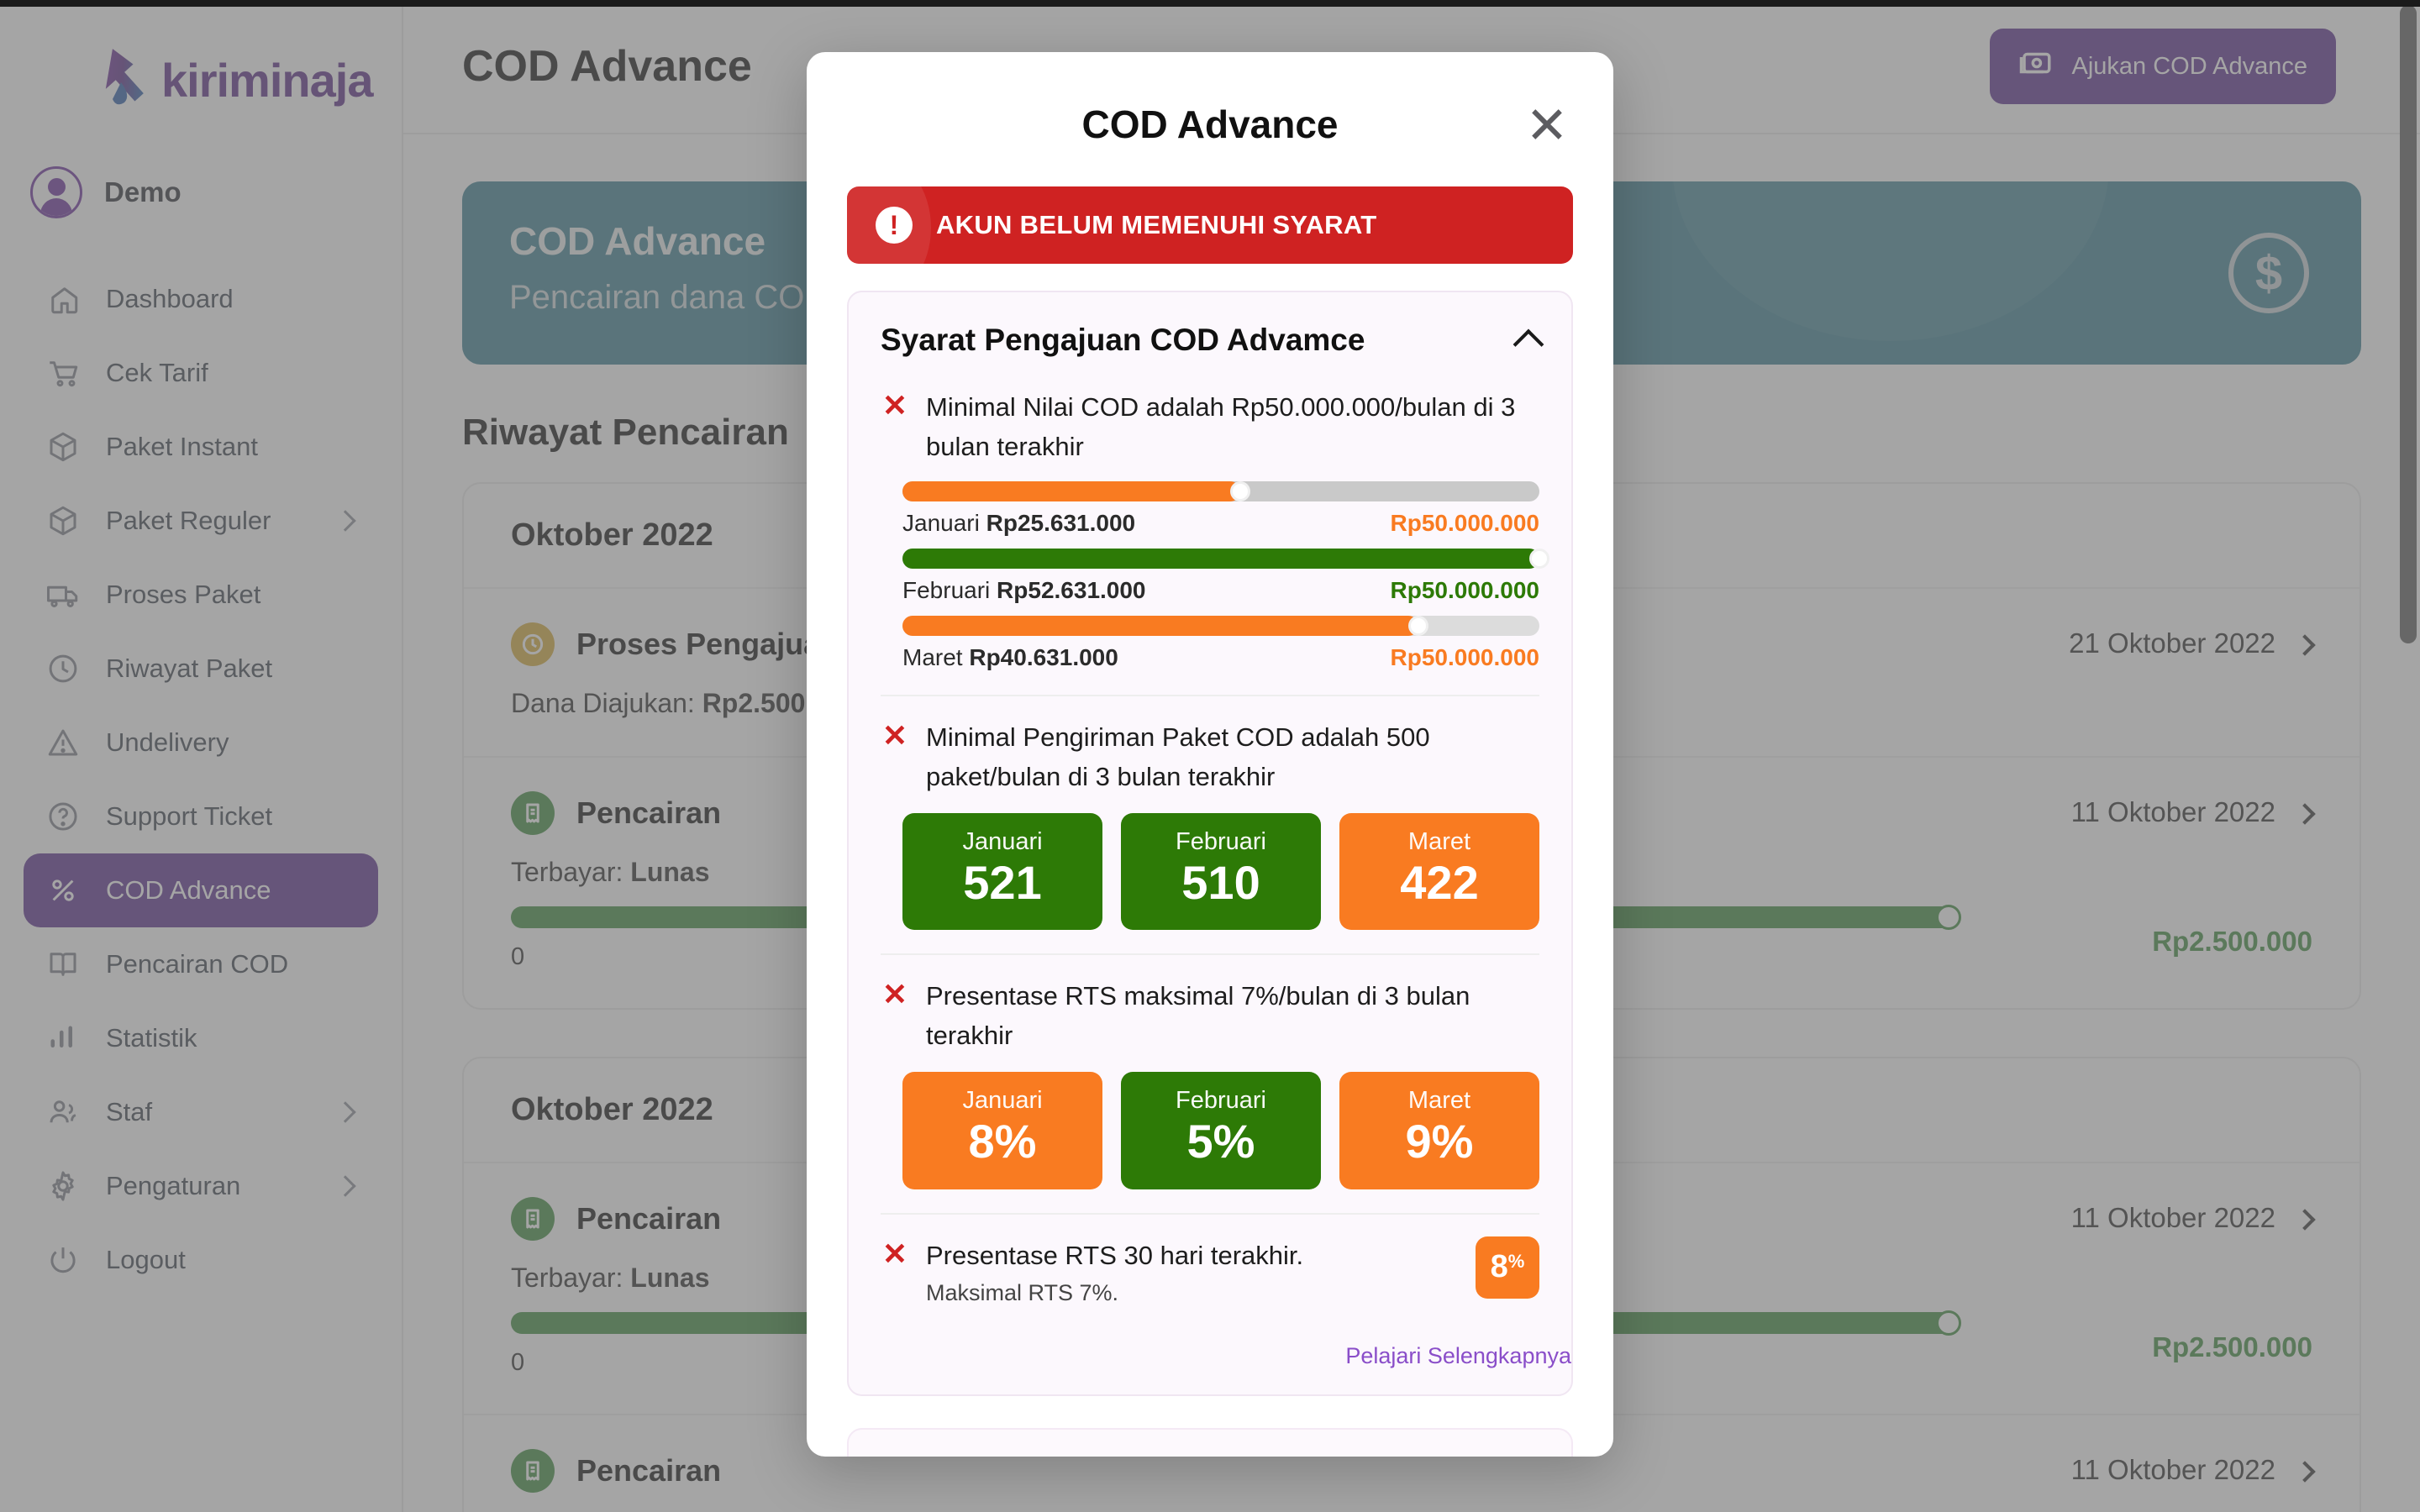 Image resolution: width=2420 pixels, height=1512 pixels. I want to click on month-value: 521, so click(1002, 882).